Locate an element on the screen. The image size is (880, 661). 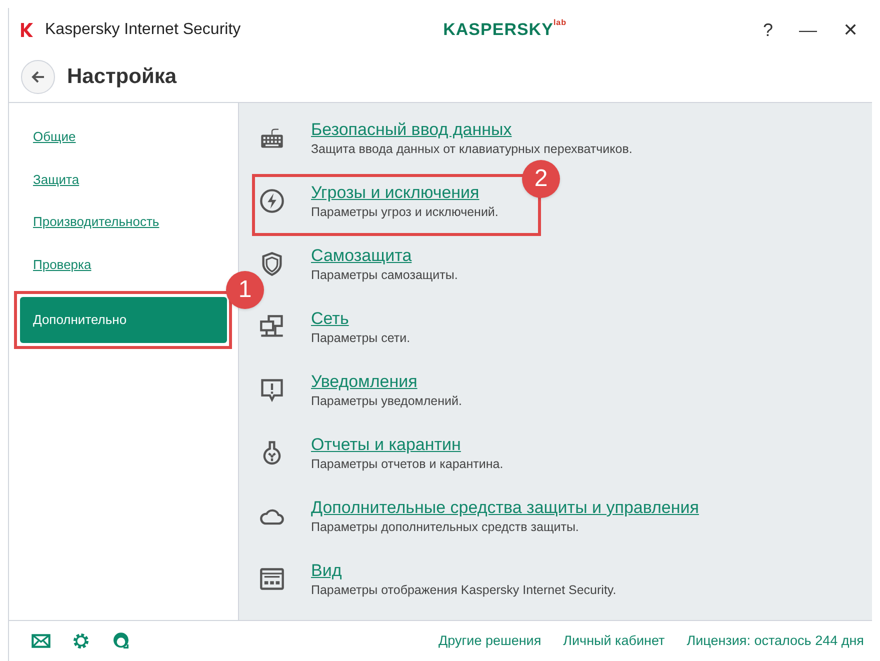
sidebar-item: Дополнительно is located at coordinates (123, 320).